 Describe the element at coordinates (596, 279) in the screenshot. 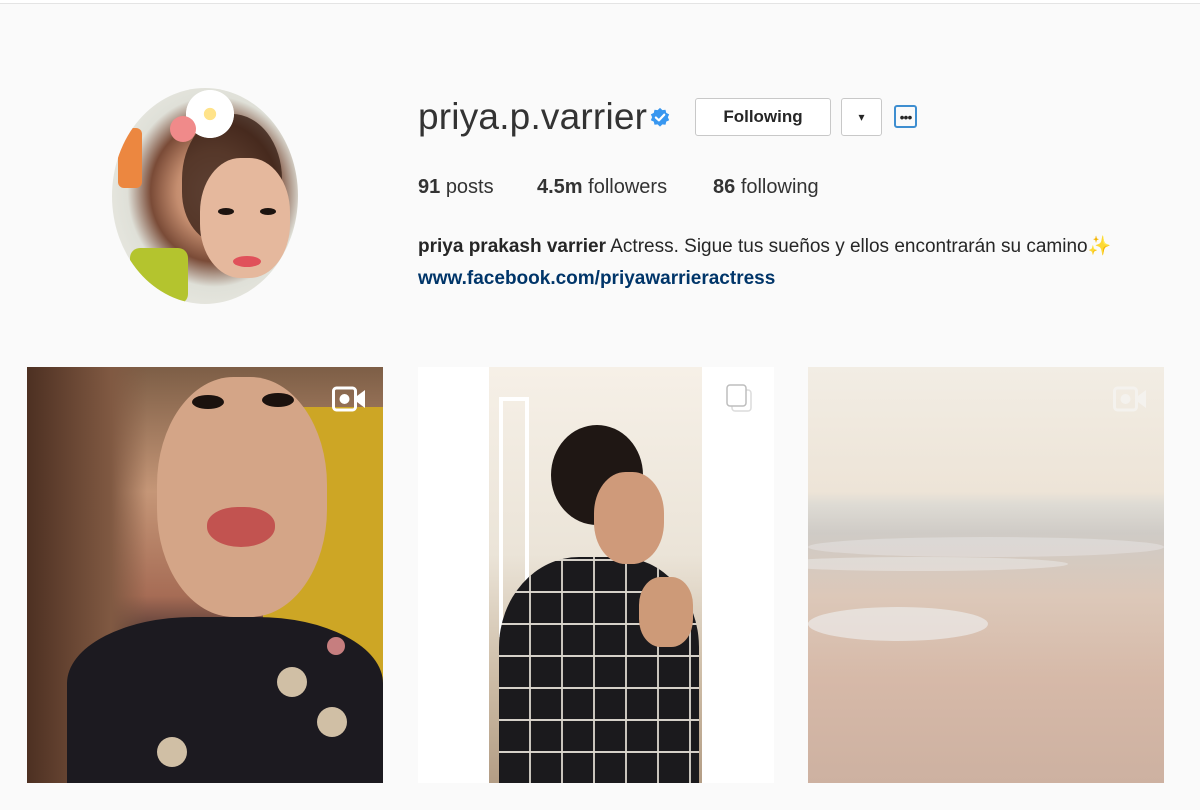

I see `profile-website-link: www.facebook.com/priyawarrieractress` at that location.